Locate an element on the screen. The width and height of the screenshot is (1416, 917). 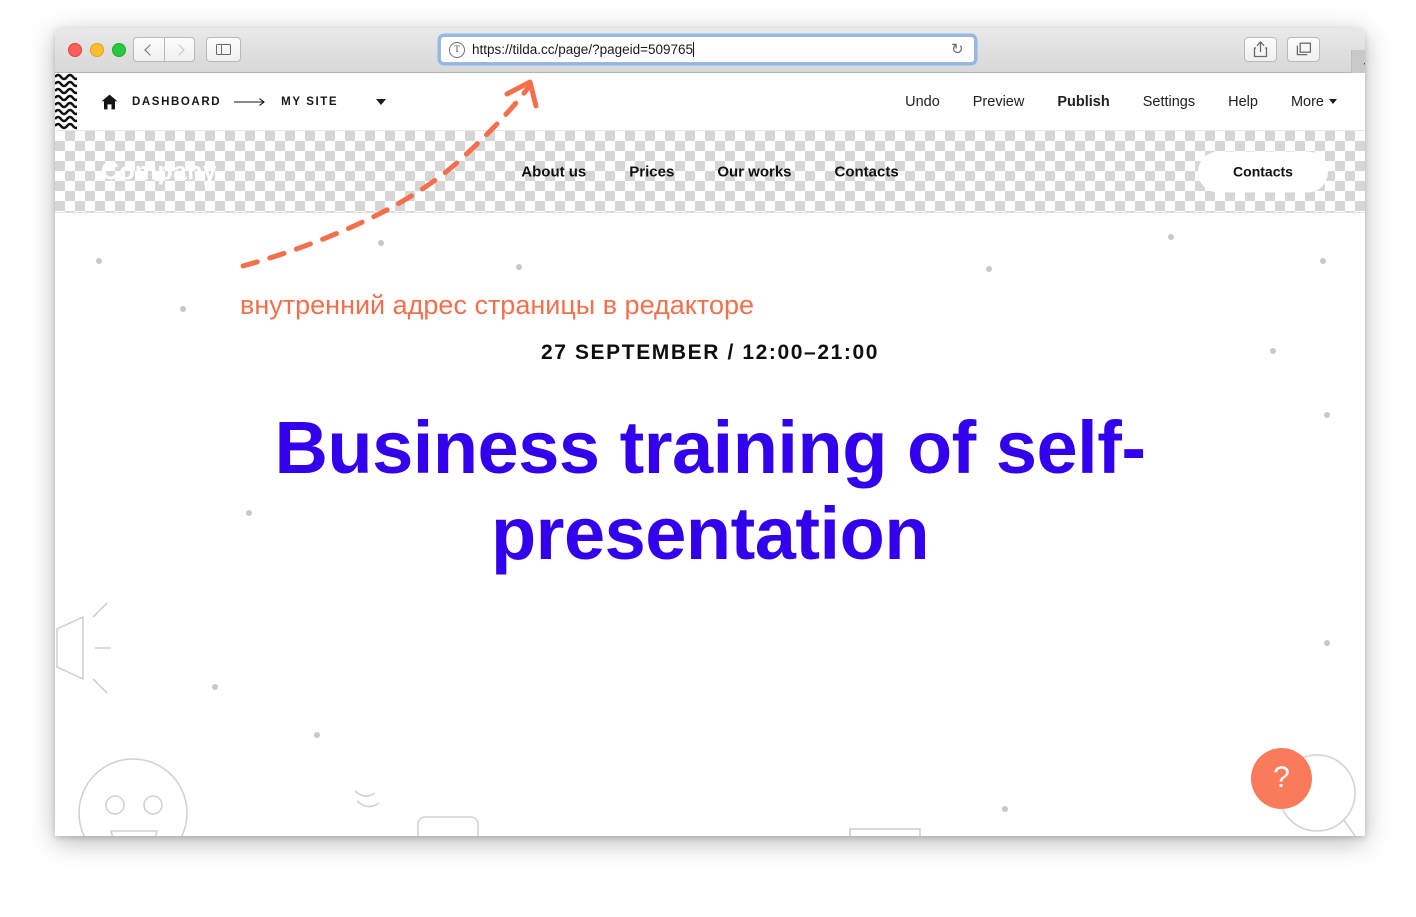
text-cursor is located at coordinates (694, 49).